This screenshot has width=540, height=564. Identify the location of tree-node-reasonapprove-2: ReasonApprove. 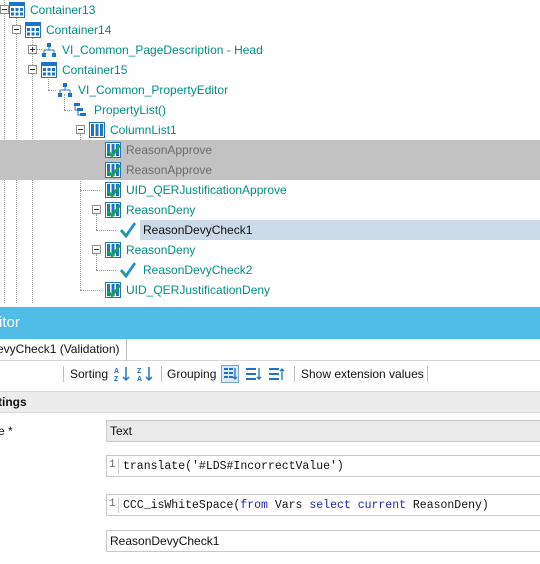
(270, 170).